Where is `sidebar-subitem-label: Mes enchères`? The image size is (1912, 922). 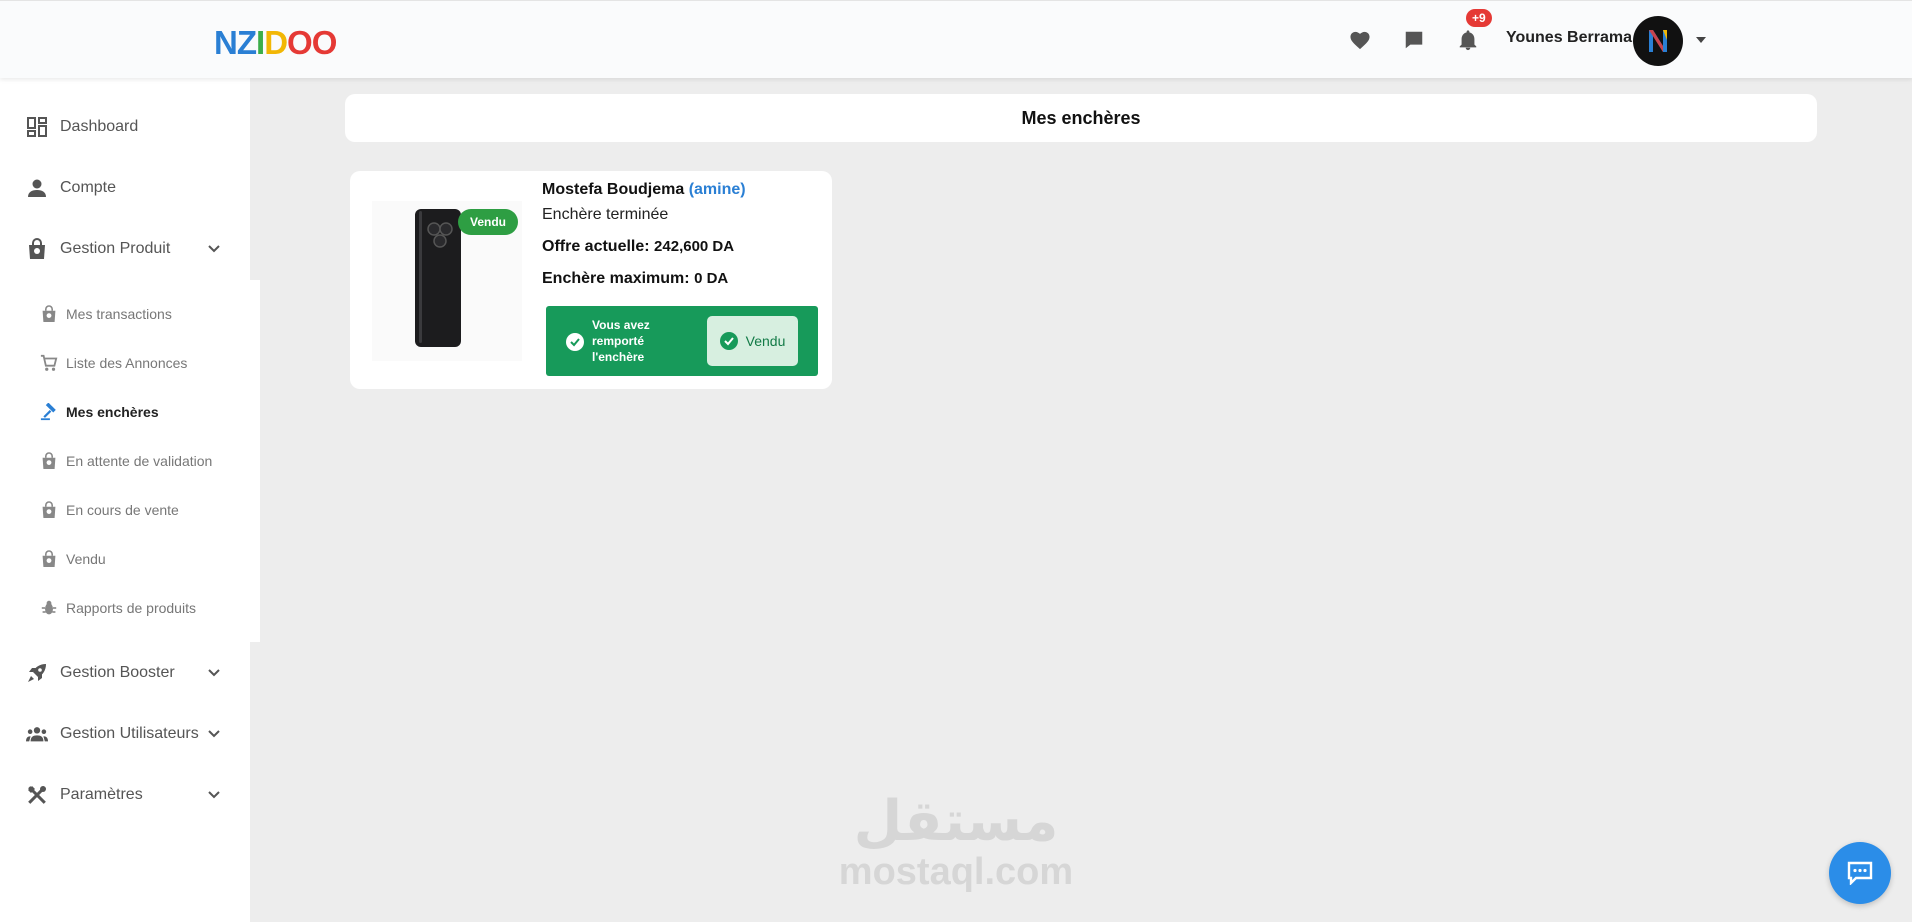 sidebar-subitem-label: Mes enchères is located at coordinates (112, 412).